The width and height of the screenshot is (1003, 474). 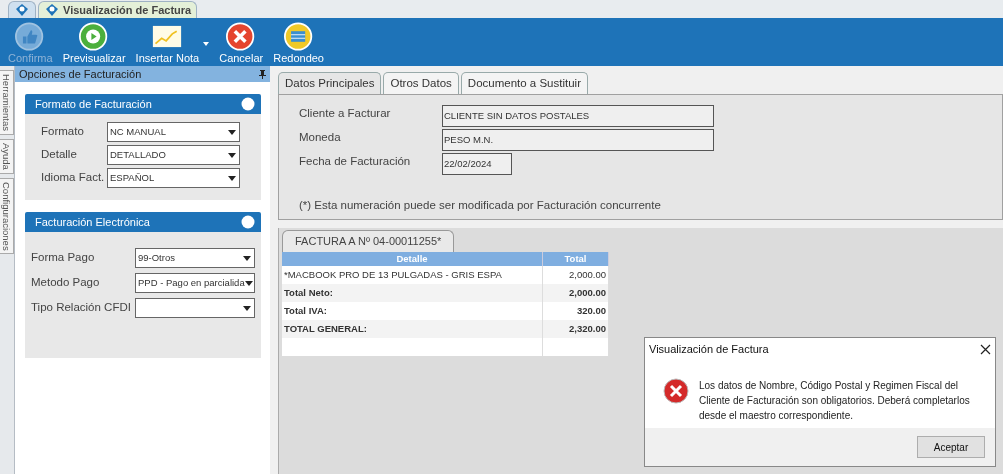 I want to click on field-label: Formato, so click(x=63, y=132).